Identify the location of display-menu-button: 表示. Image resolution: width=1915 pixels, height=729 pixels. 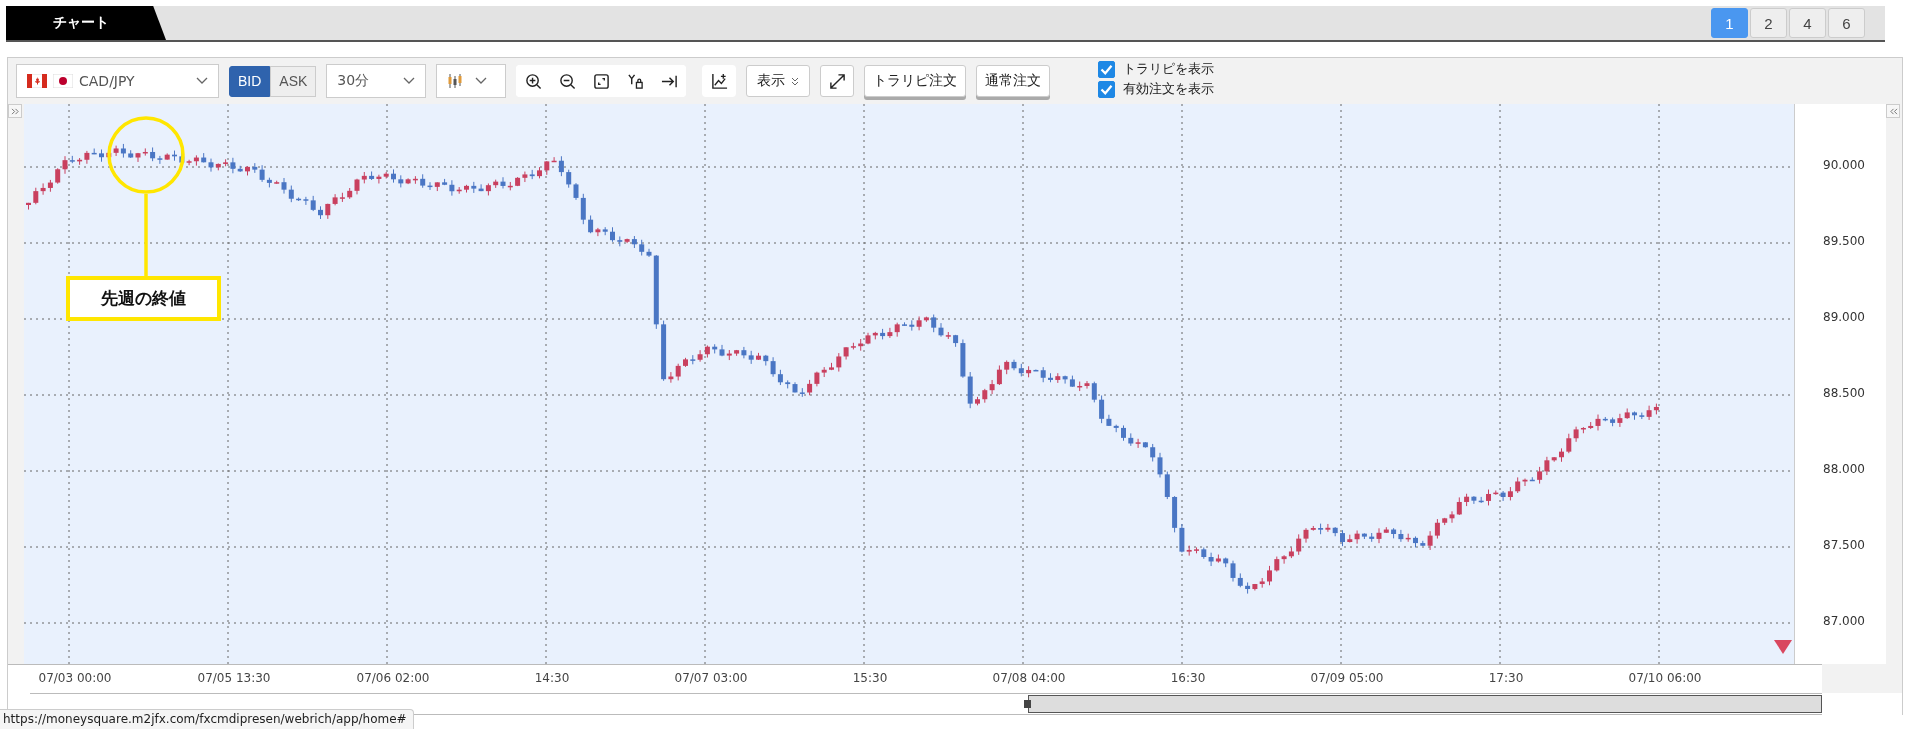
(778, 81).